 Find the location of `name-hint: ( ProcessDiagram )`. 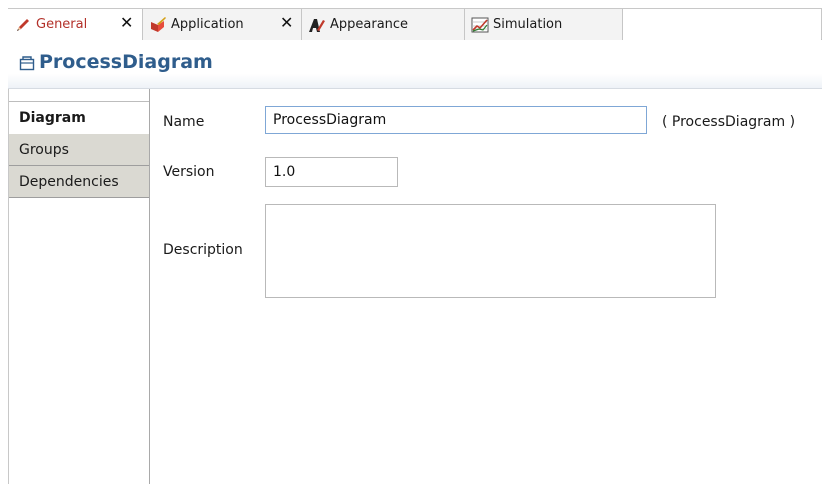

name-hint: ( ProcessDiagram ) is located at coordinates (729, 122).